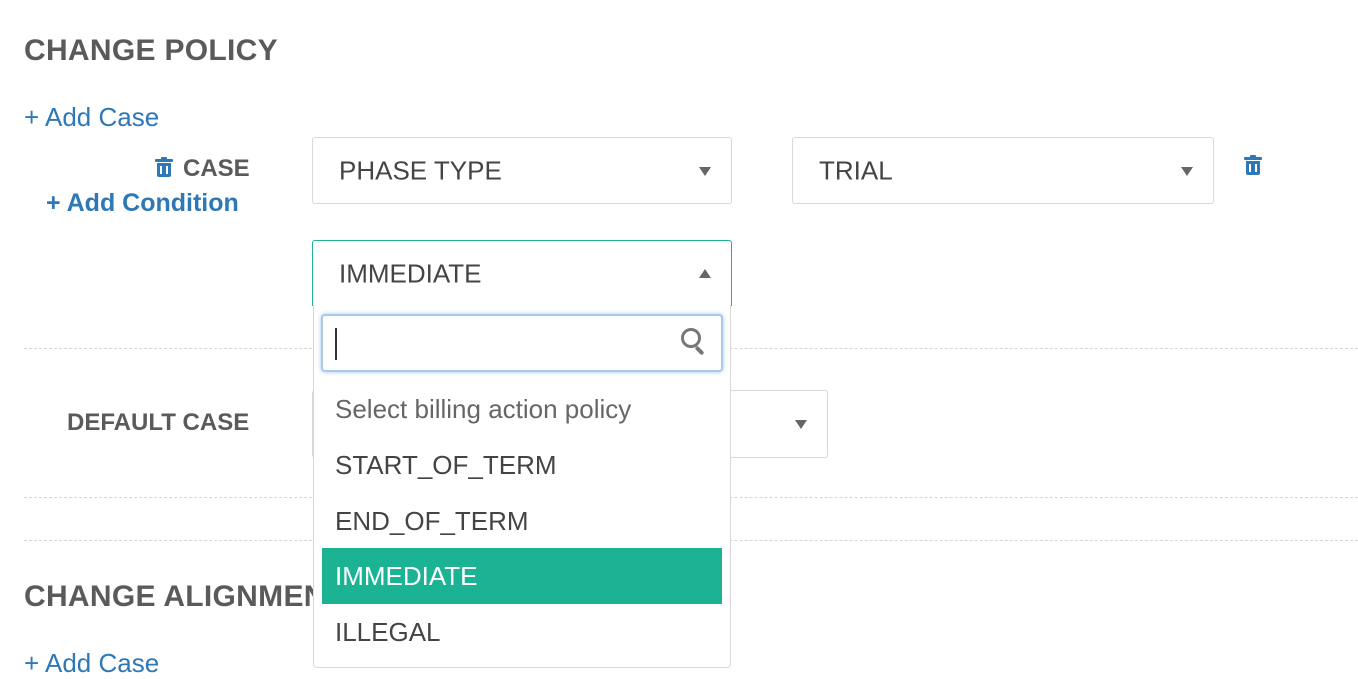  Describe the element at coordinates (522, 273) in the screenshot. I see `action-policy-select: IMMEDIATE` at that location.